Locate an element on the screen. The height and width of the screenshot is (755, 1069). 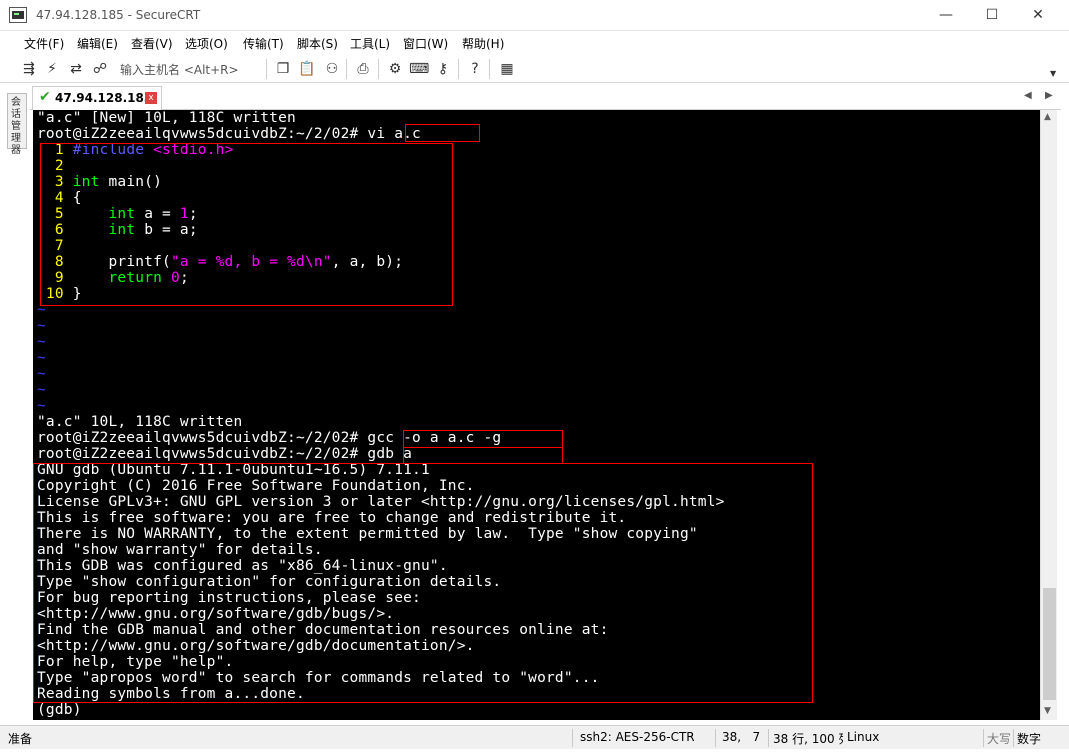
copy-icon: ❐ is located at coordinates (283, 69).